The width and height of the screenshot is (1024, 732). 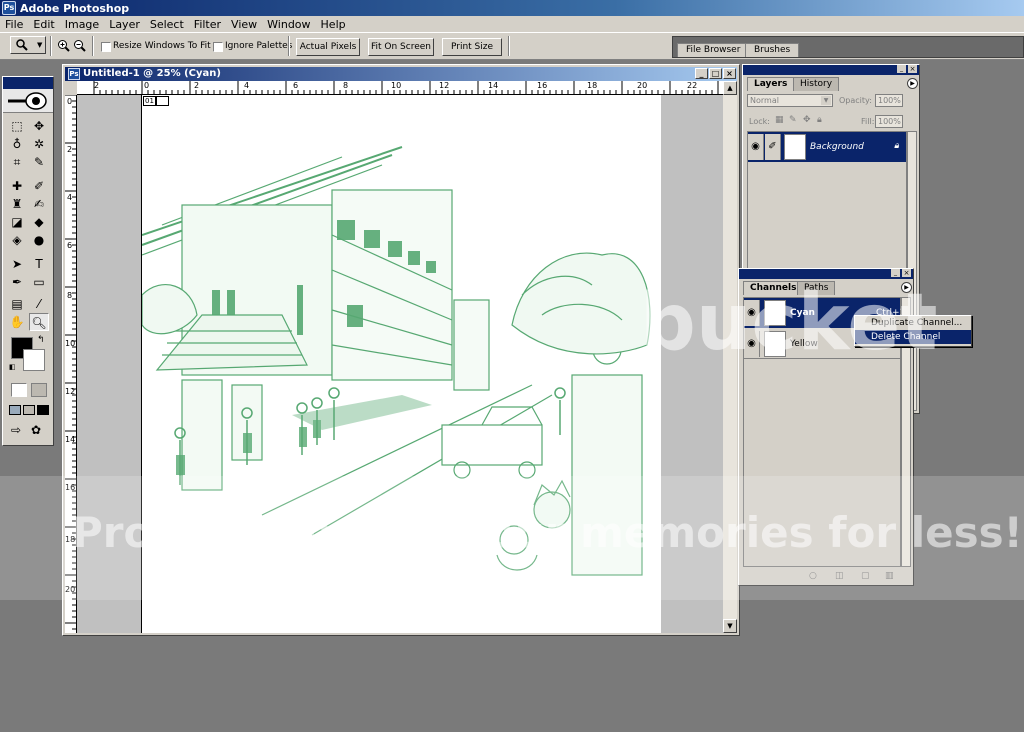 I want to click on menu-window: Window, so click(x=288, y=24).